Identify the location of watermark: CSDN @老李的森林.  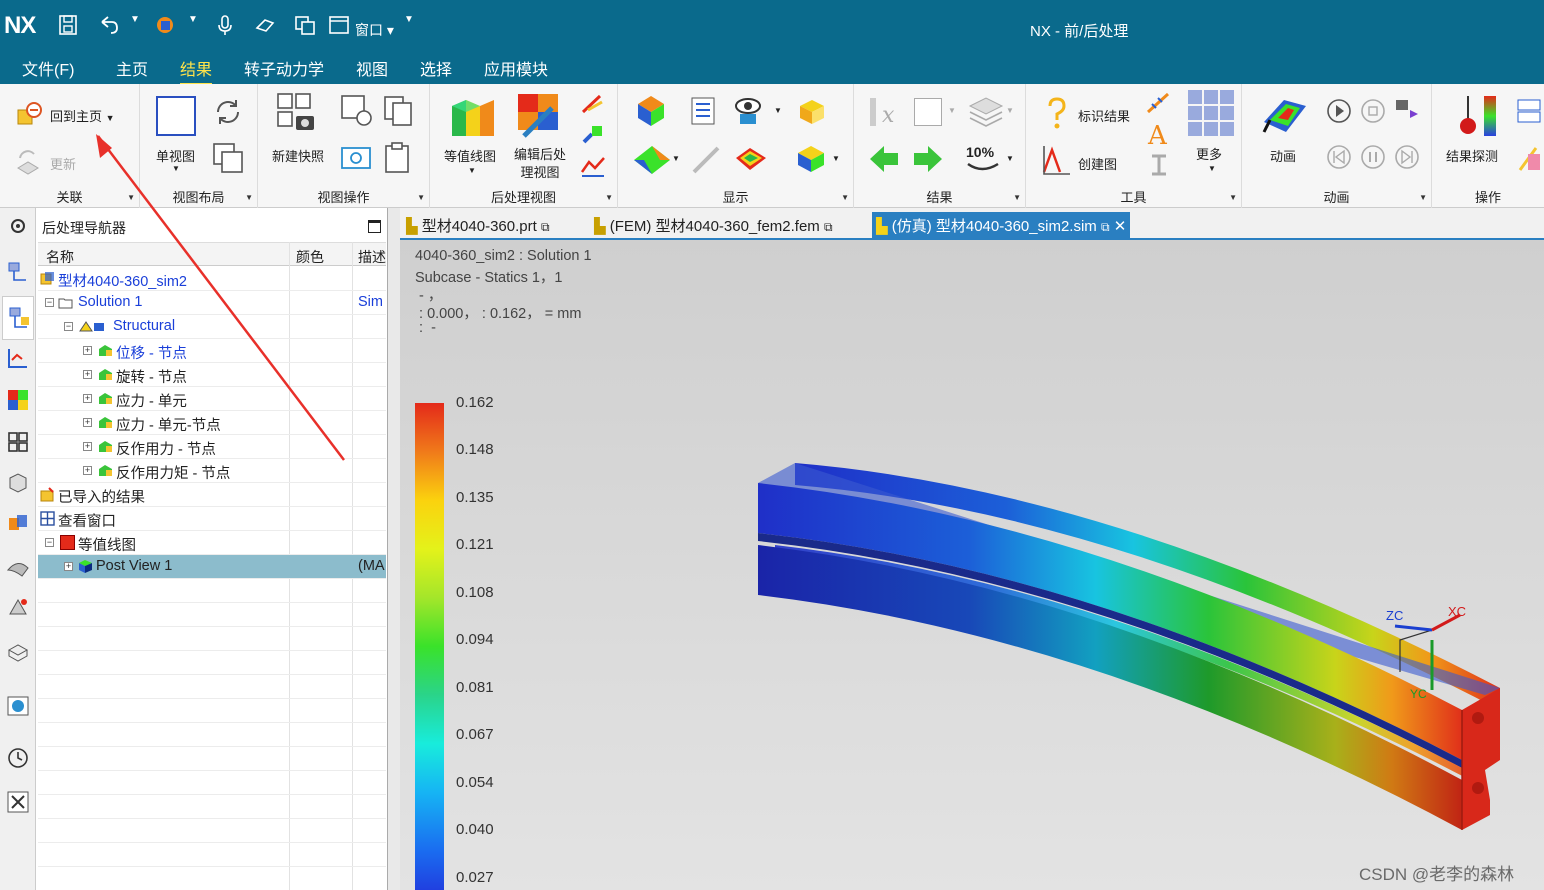
(1437, 874).